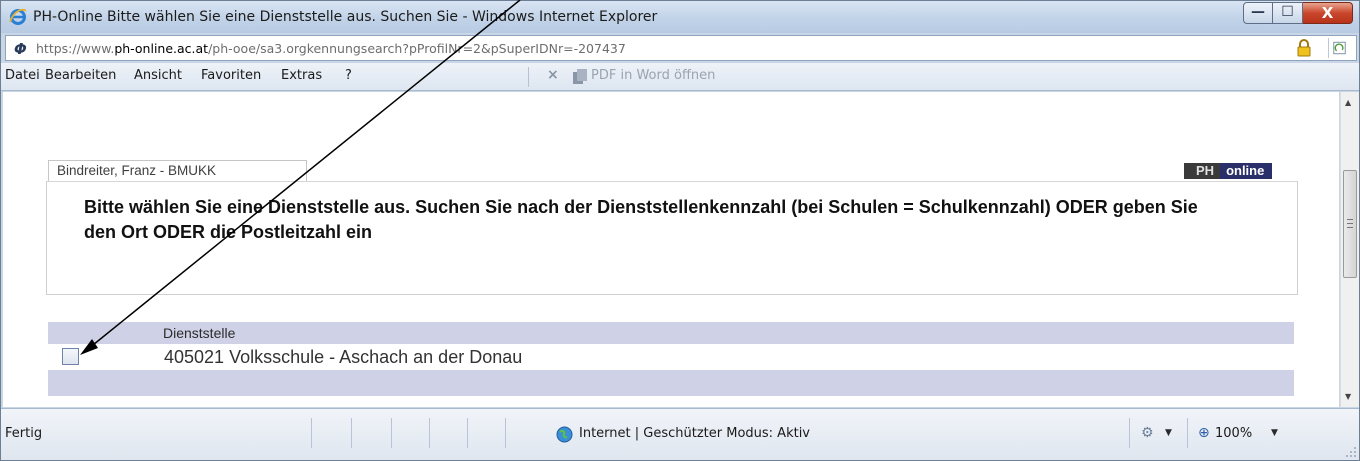  What do you see at coordinates (24, 433) in the screenshot?
I see `status-text: Fertig` at bounding box center [24, 433].